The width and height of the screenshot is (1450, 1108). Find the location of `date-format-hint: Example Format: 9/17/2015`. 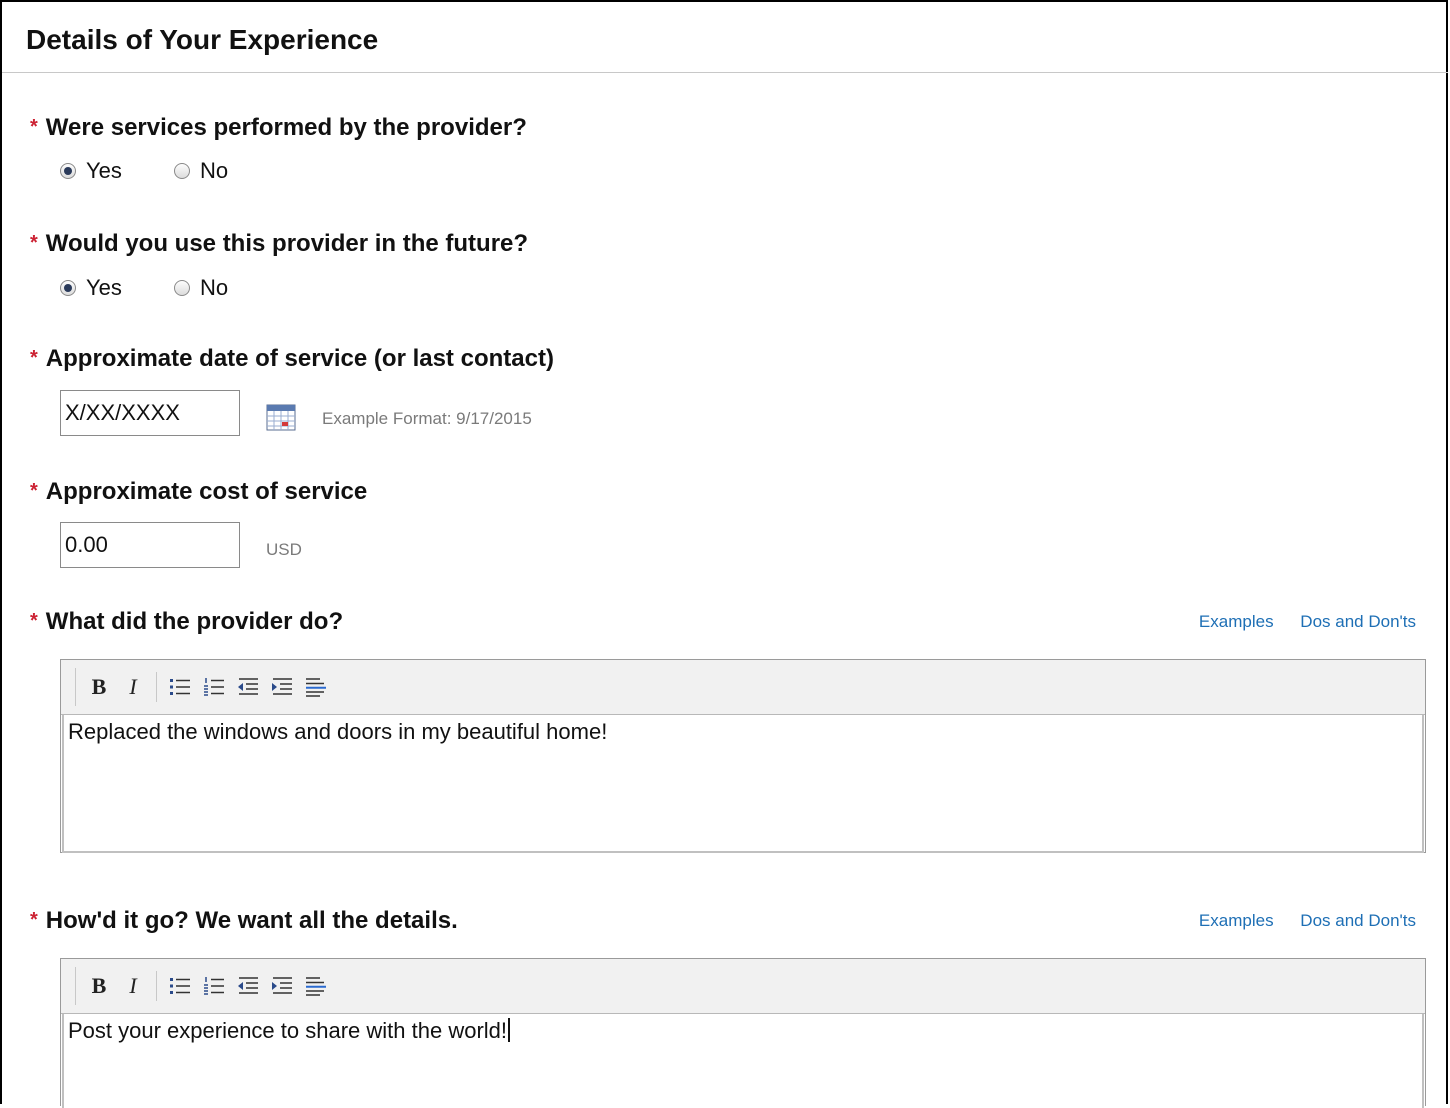

date-format-hint: Example Format: 9/17/2015 is located at coordinates (427, 418).